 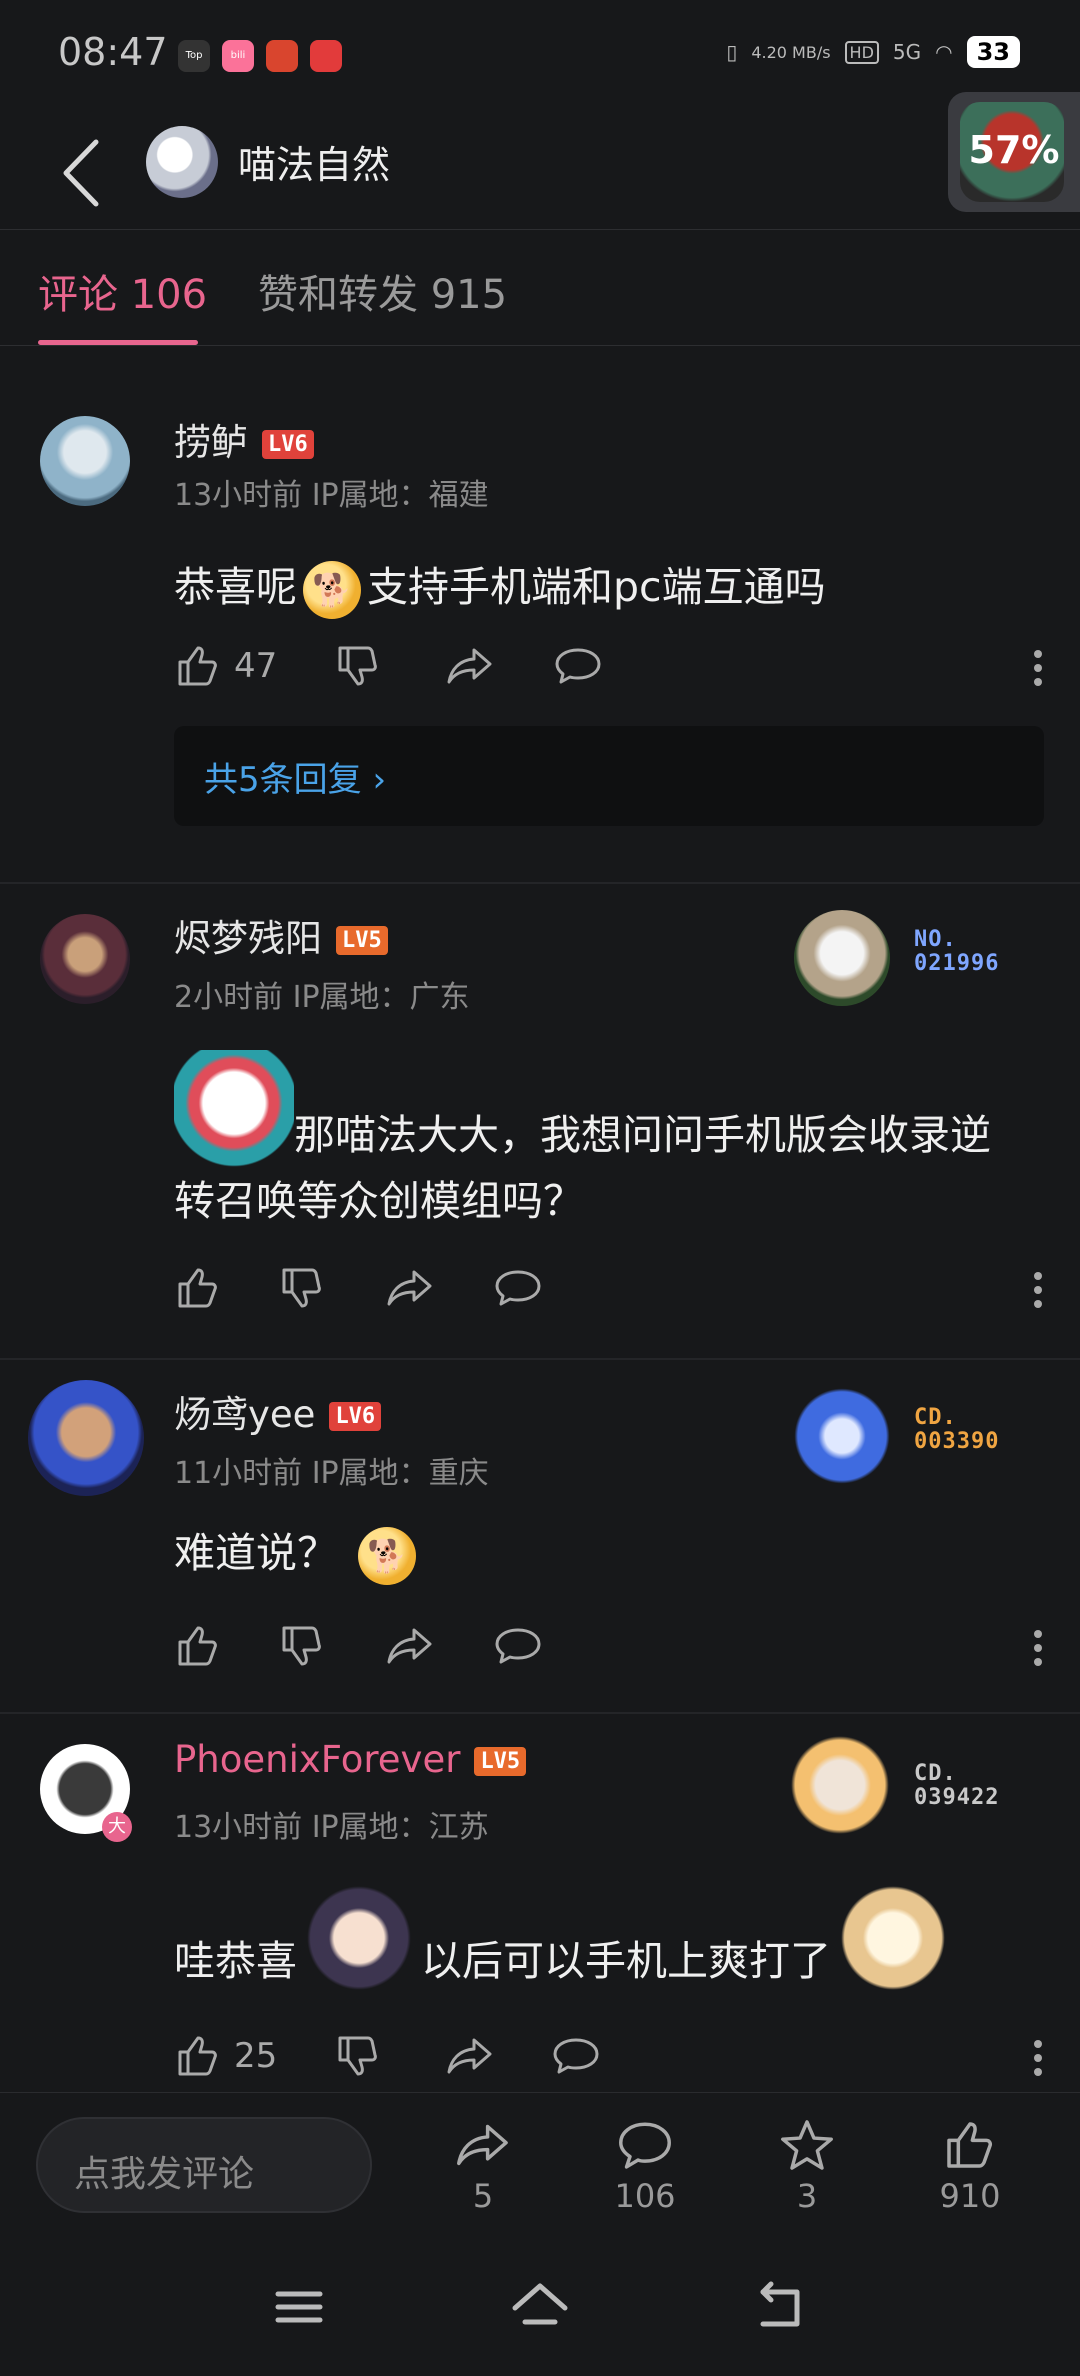 I want to click on username: 炀鸢yee LV6, so click(x=278, y=1411).